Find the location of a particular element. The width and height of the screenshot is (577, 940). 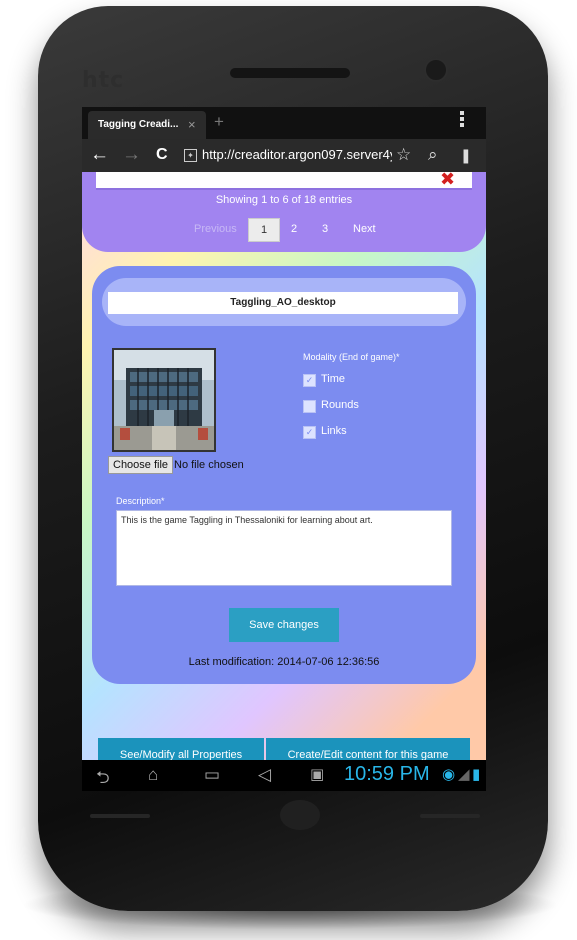

signal-icon: ◢ is located at coordinates (464, 774).